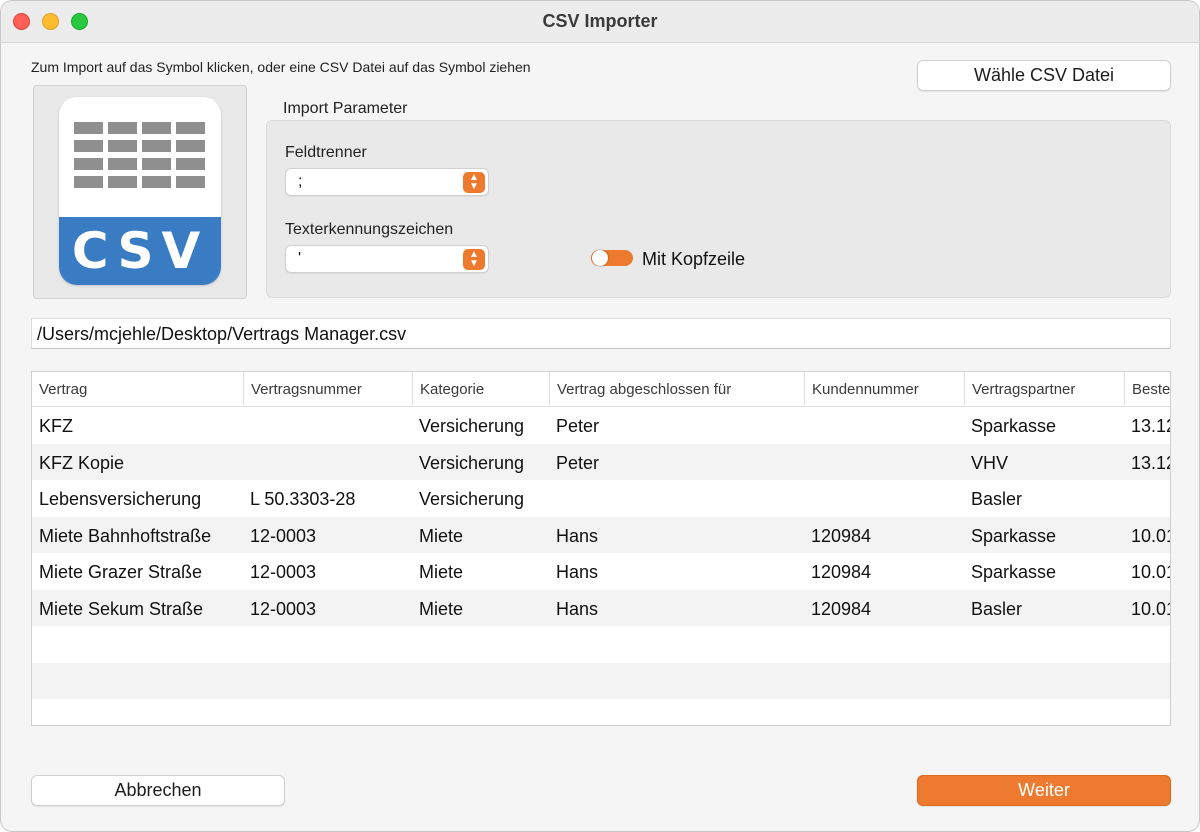 Image resolution: width=1200 pixels, height=832 pixels. What do you see at coordinates (303, 499) in the screenshot?
I see `table-cell: L 50.3303-28` at bounding box center [303, 499].